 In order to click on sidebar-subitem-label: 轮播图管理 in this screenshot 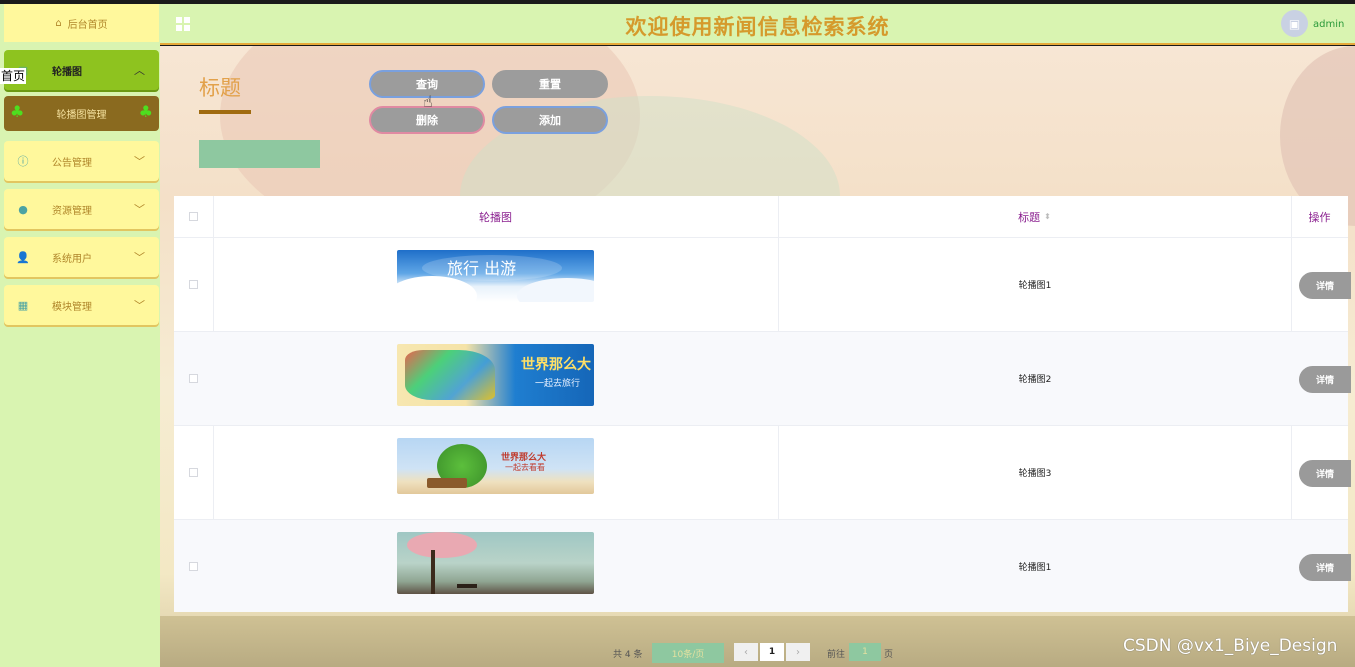, I will do `click(81, 115)`.